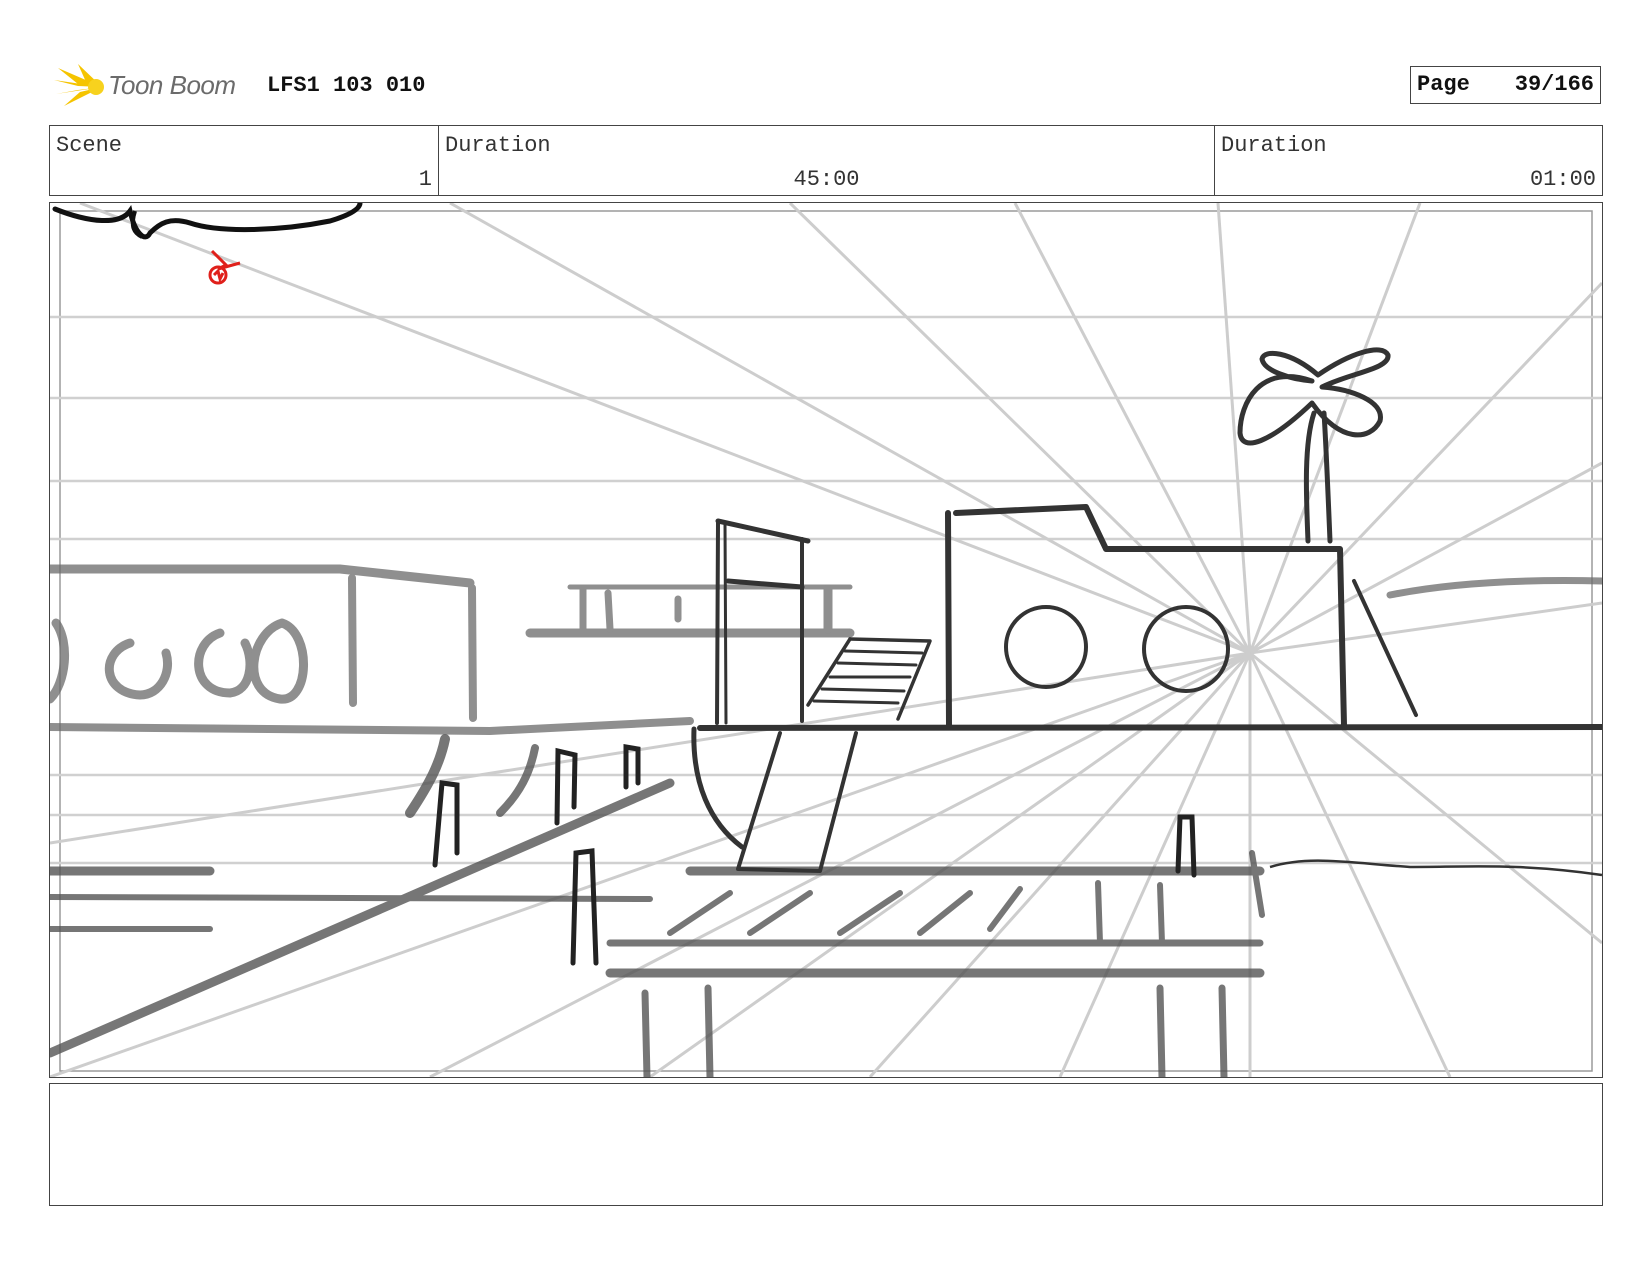 The width and height of the screenshot is (1648, 1276). I want to click on panel-notes-area, so click(826, 1144).